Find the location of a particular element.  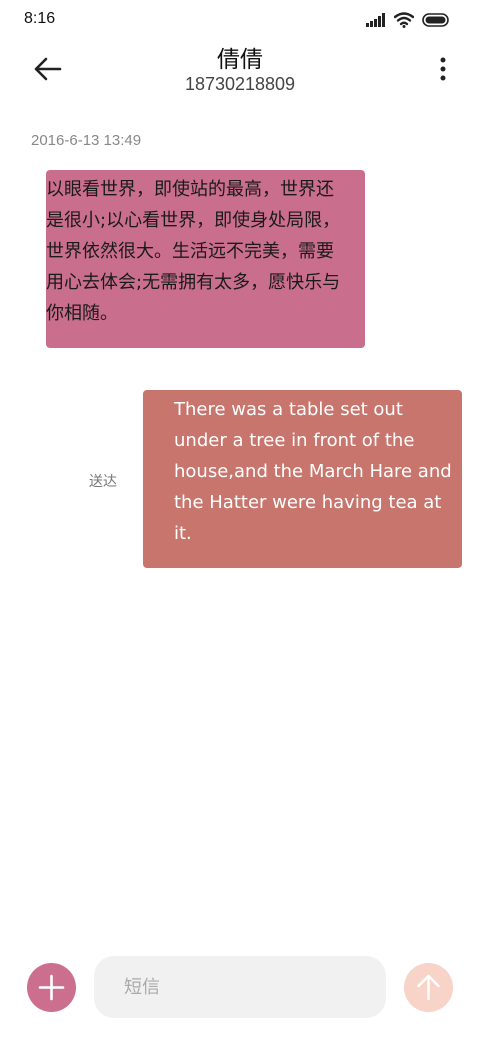

contact-number: 18730218809 is located at coordinates (240, 84).